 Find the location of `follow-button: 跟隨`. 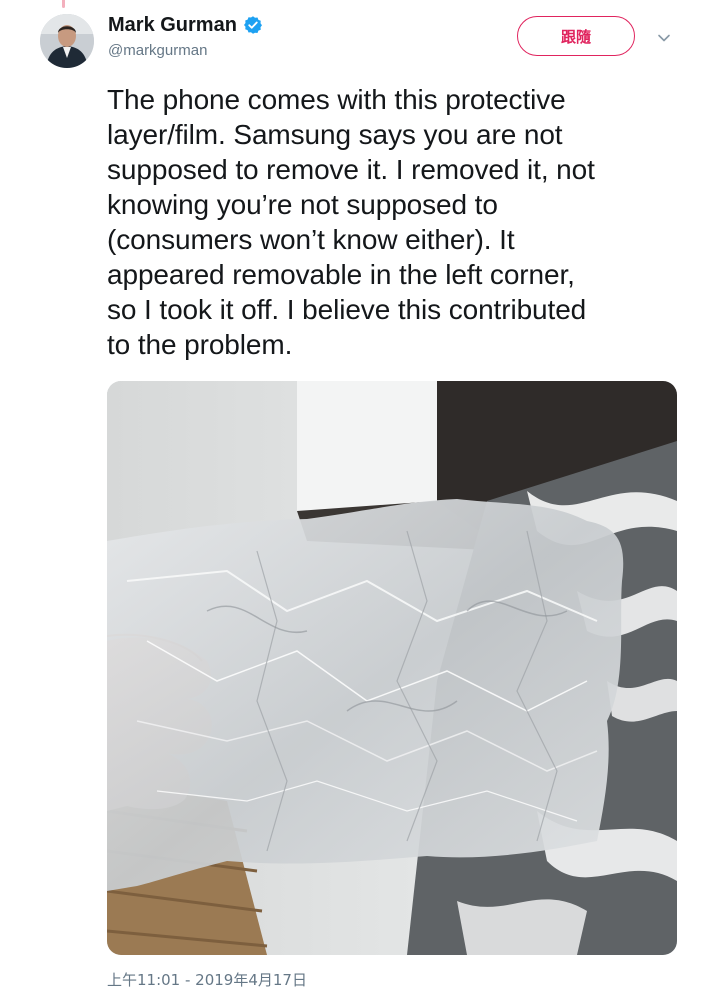

follow-button: 跟隨 is located at coordinates (576, 36).